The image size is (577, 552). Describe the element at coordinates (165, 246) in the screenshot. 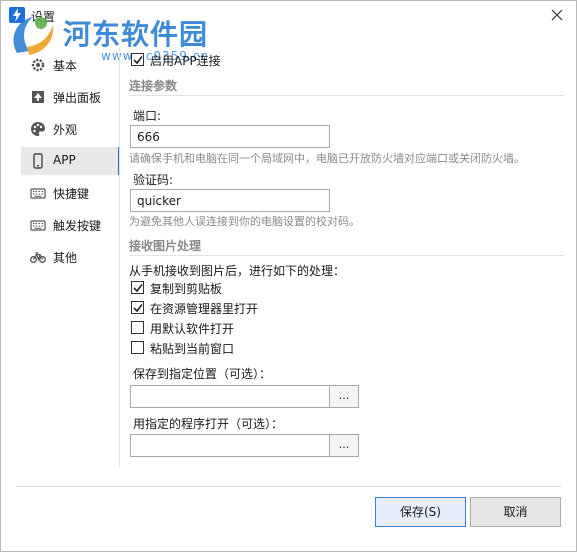

I see `section-title-image-processing: 接收图片处理` at that location.